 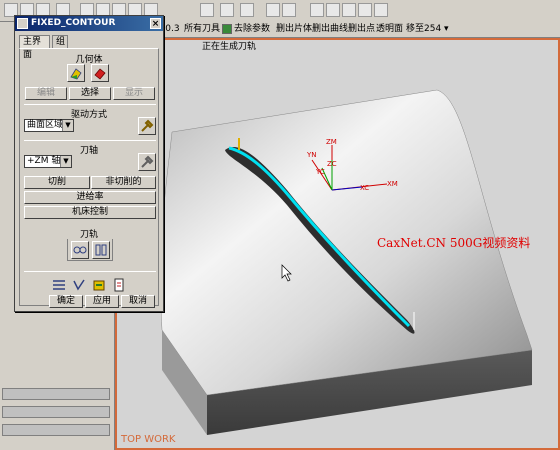 I want to click on all-tools-button: 所有刀具, so click(x=202, y=29).